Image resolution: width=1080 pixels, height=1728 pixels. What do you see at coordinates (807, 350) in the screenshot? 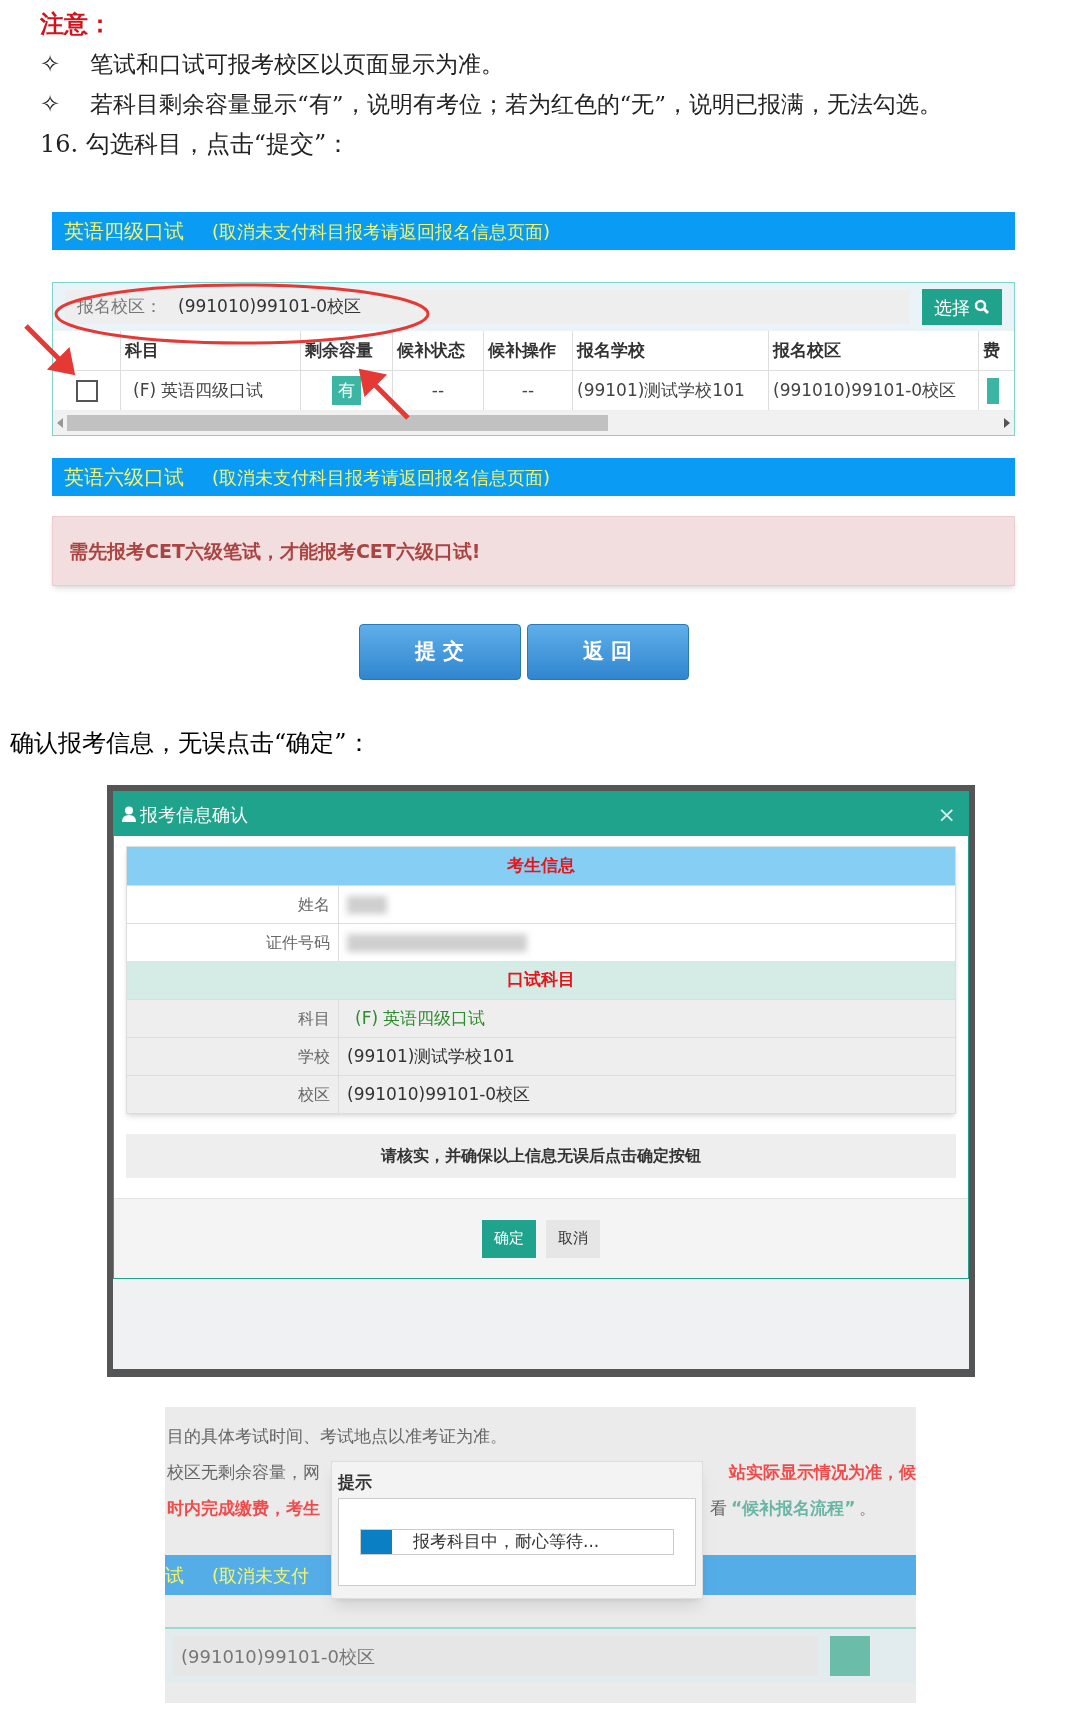
I see `column-header: 报名校区` at bounding box center [807, 350].